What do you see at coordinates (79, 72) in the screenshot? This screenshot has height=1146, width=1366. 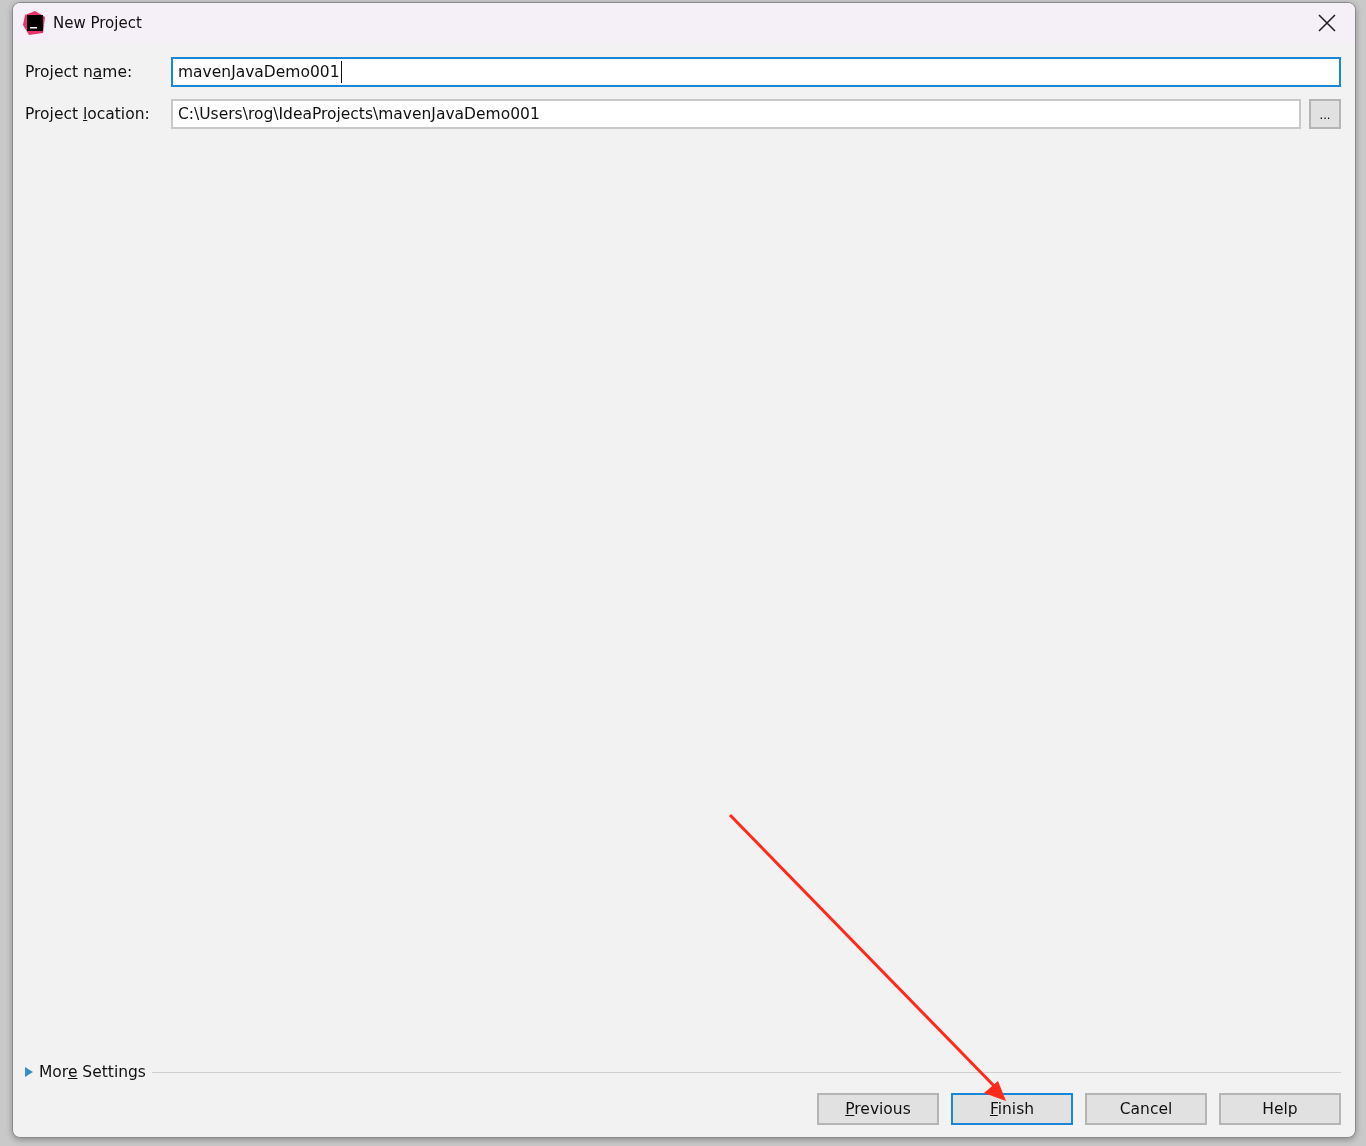 I see `field-label: Project name:` at bounding box center [79, 72].